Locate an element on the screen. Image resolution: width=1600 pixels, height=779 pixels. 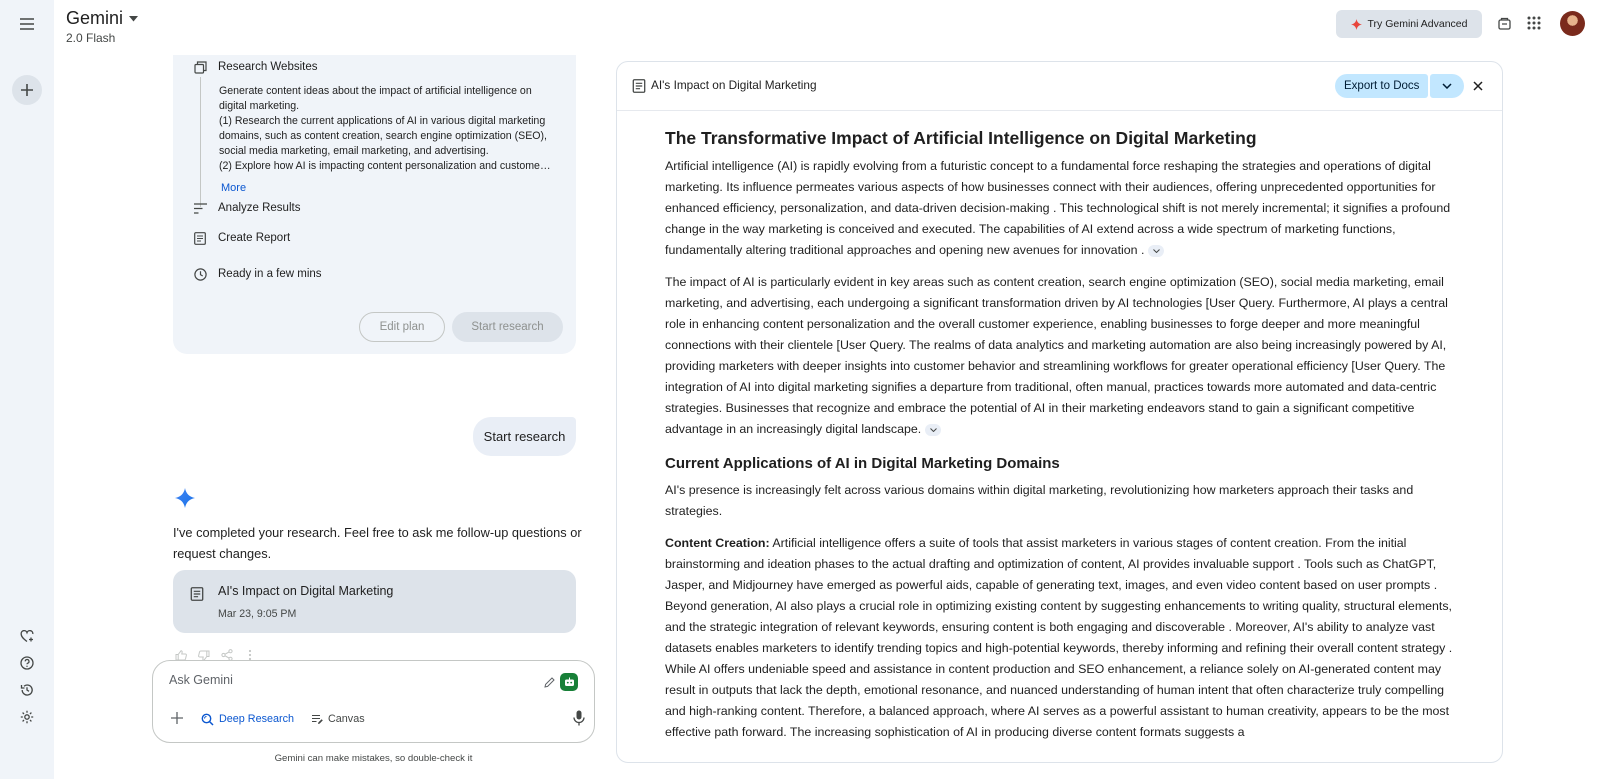
web-search-icon is located at coordinates (200, 67).